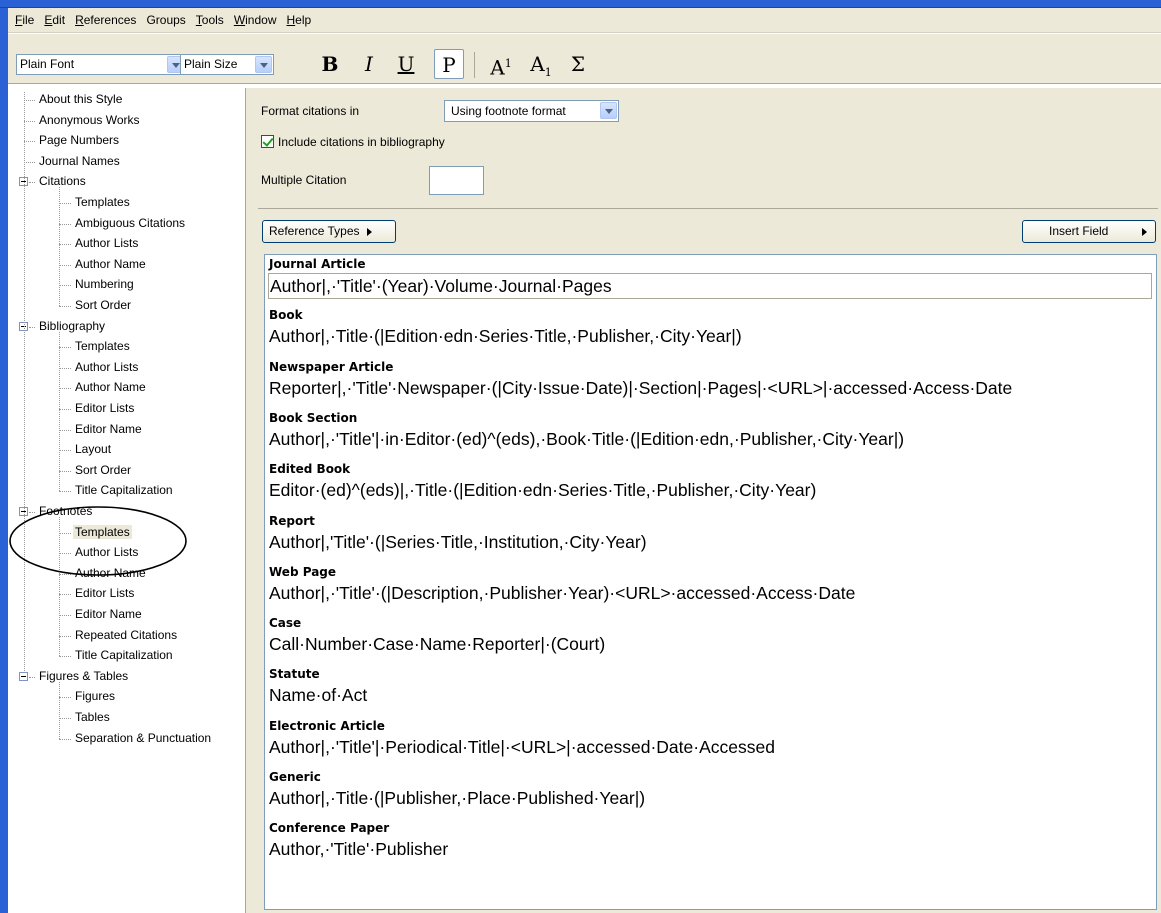 The image size is (1161, 913). I want to click on tree-item-repeated-citations: Repeated Citations, so click(126, 636).